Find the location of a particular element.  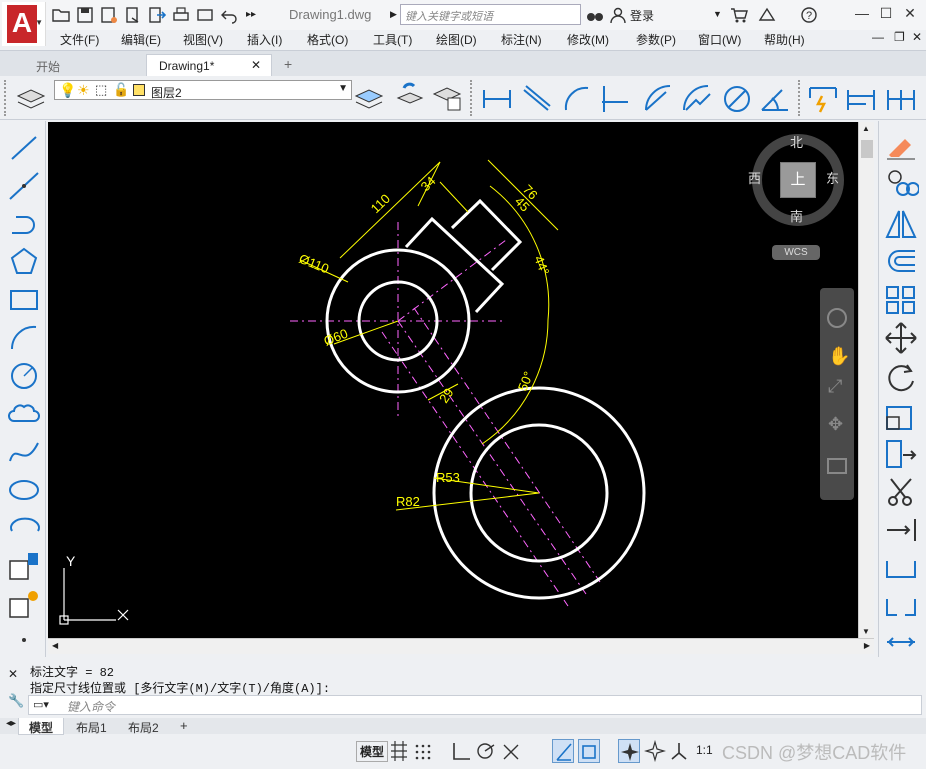

arc-length-icon is located at coordinates (577, 99).